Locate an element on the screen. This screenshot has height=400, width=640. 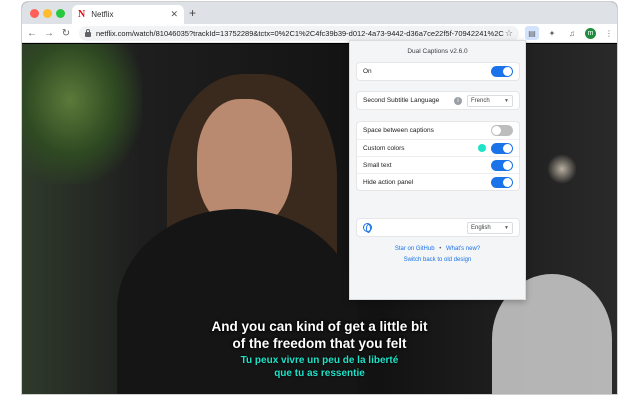
row-custom-colors: Custom colors is located at coordinates (438, 147).